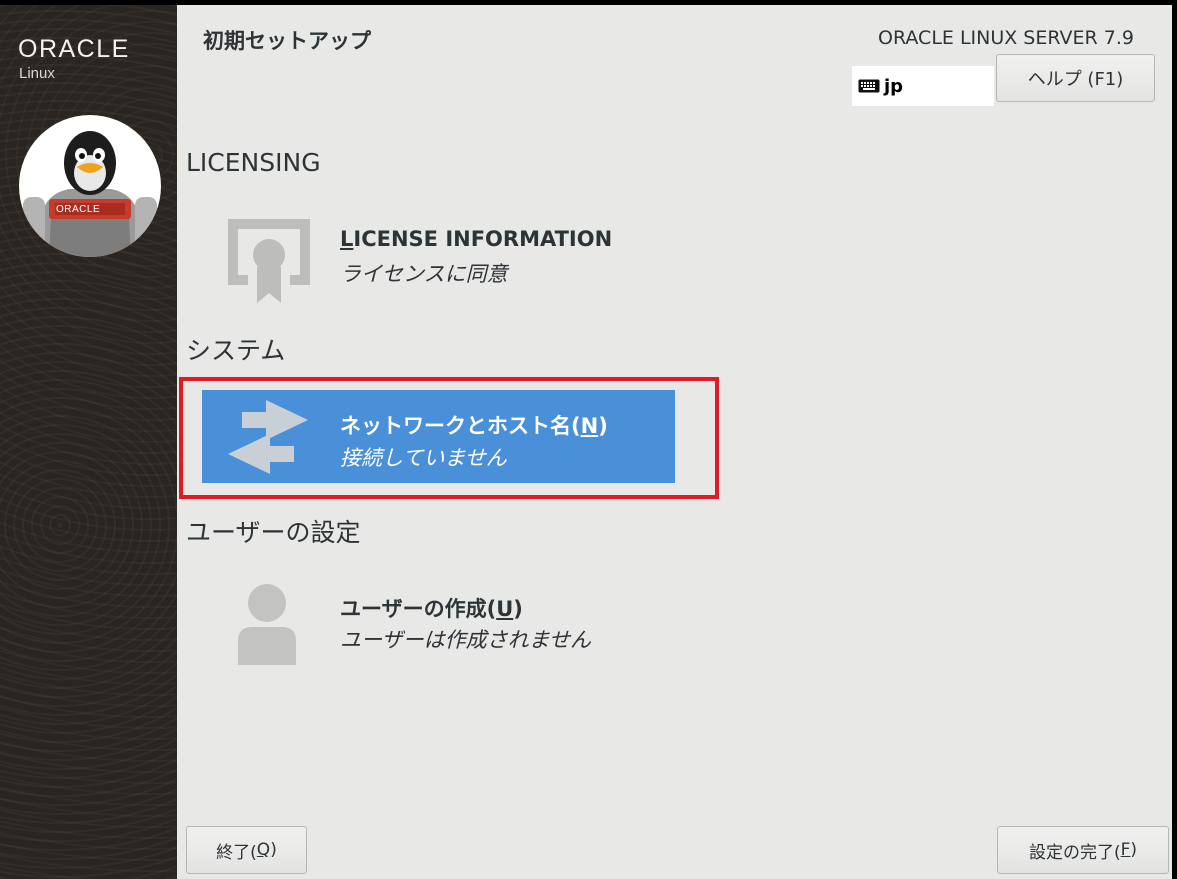  What do you see at coordinates (431, 609) in the screenshot?
I see `user-creation-name: ユーザーの作成(U)` at bounding box center [431, 609].